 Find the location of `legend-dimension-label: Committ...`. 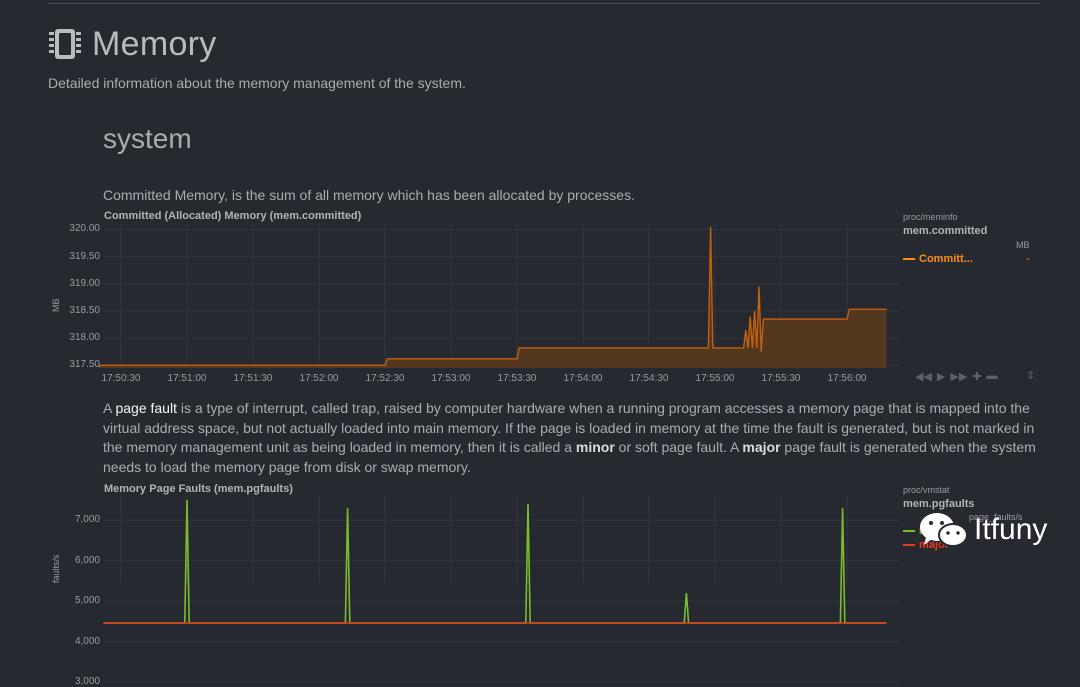

legend-dimension-label: Committ... is located at coordinates (946, 259).